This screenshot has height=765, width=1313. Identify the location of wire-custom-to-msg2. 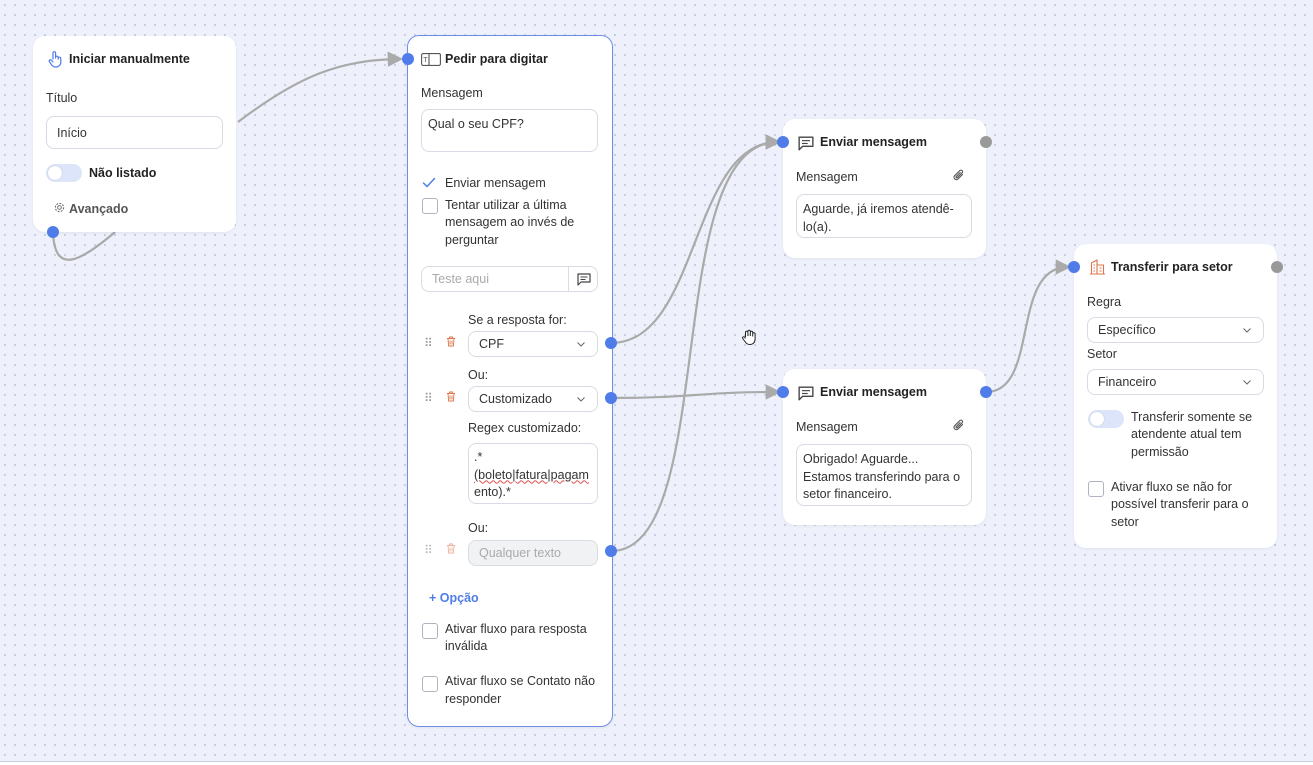
(696, 392).